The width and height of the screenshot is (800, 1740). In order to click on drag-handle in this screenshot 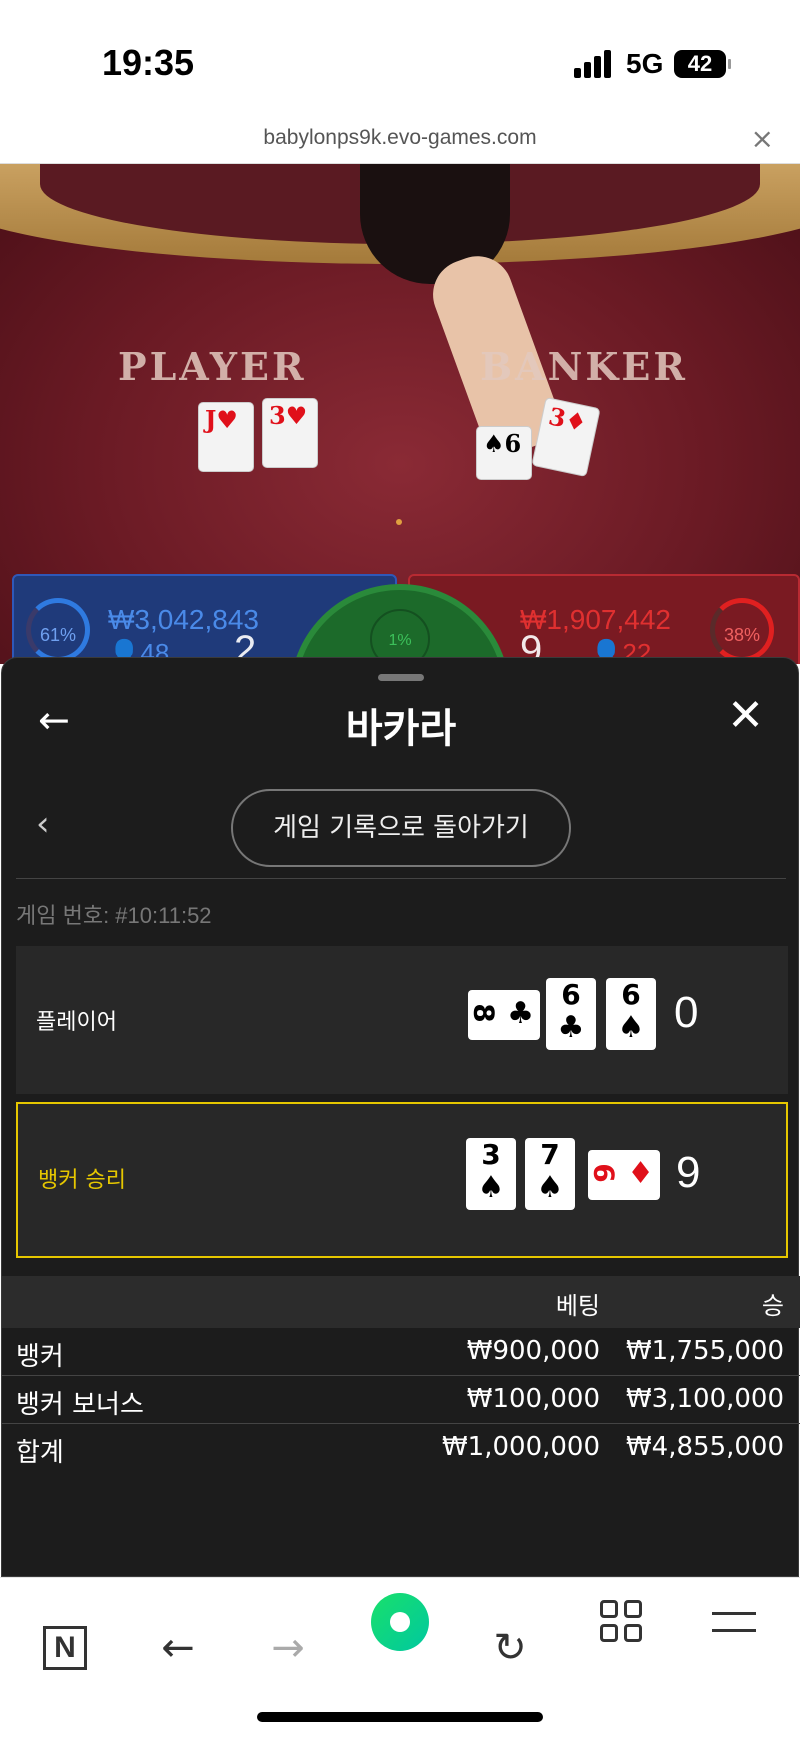, I will do `click(401, 677)`.